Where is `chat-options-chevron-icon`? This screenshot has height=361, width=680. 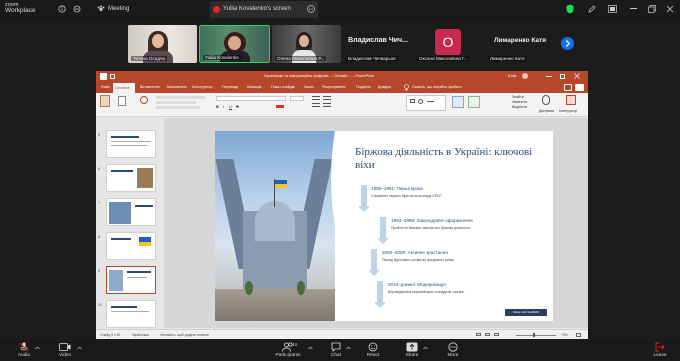 chat-options-chevron-icon is located at coordinates (348, 348).